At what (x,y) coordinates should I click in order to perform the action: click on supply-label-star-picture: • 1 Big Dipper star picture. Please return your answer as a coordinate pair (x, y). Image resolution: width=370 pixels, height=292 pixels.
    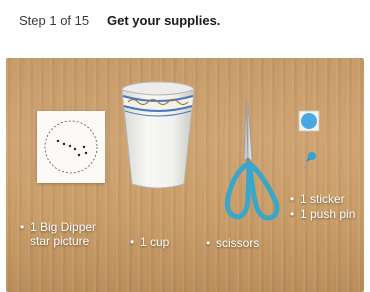
    Looking at the image, I should click on (58, 234).